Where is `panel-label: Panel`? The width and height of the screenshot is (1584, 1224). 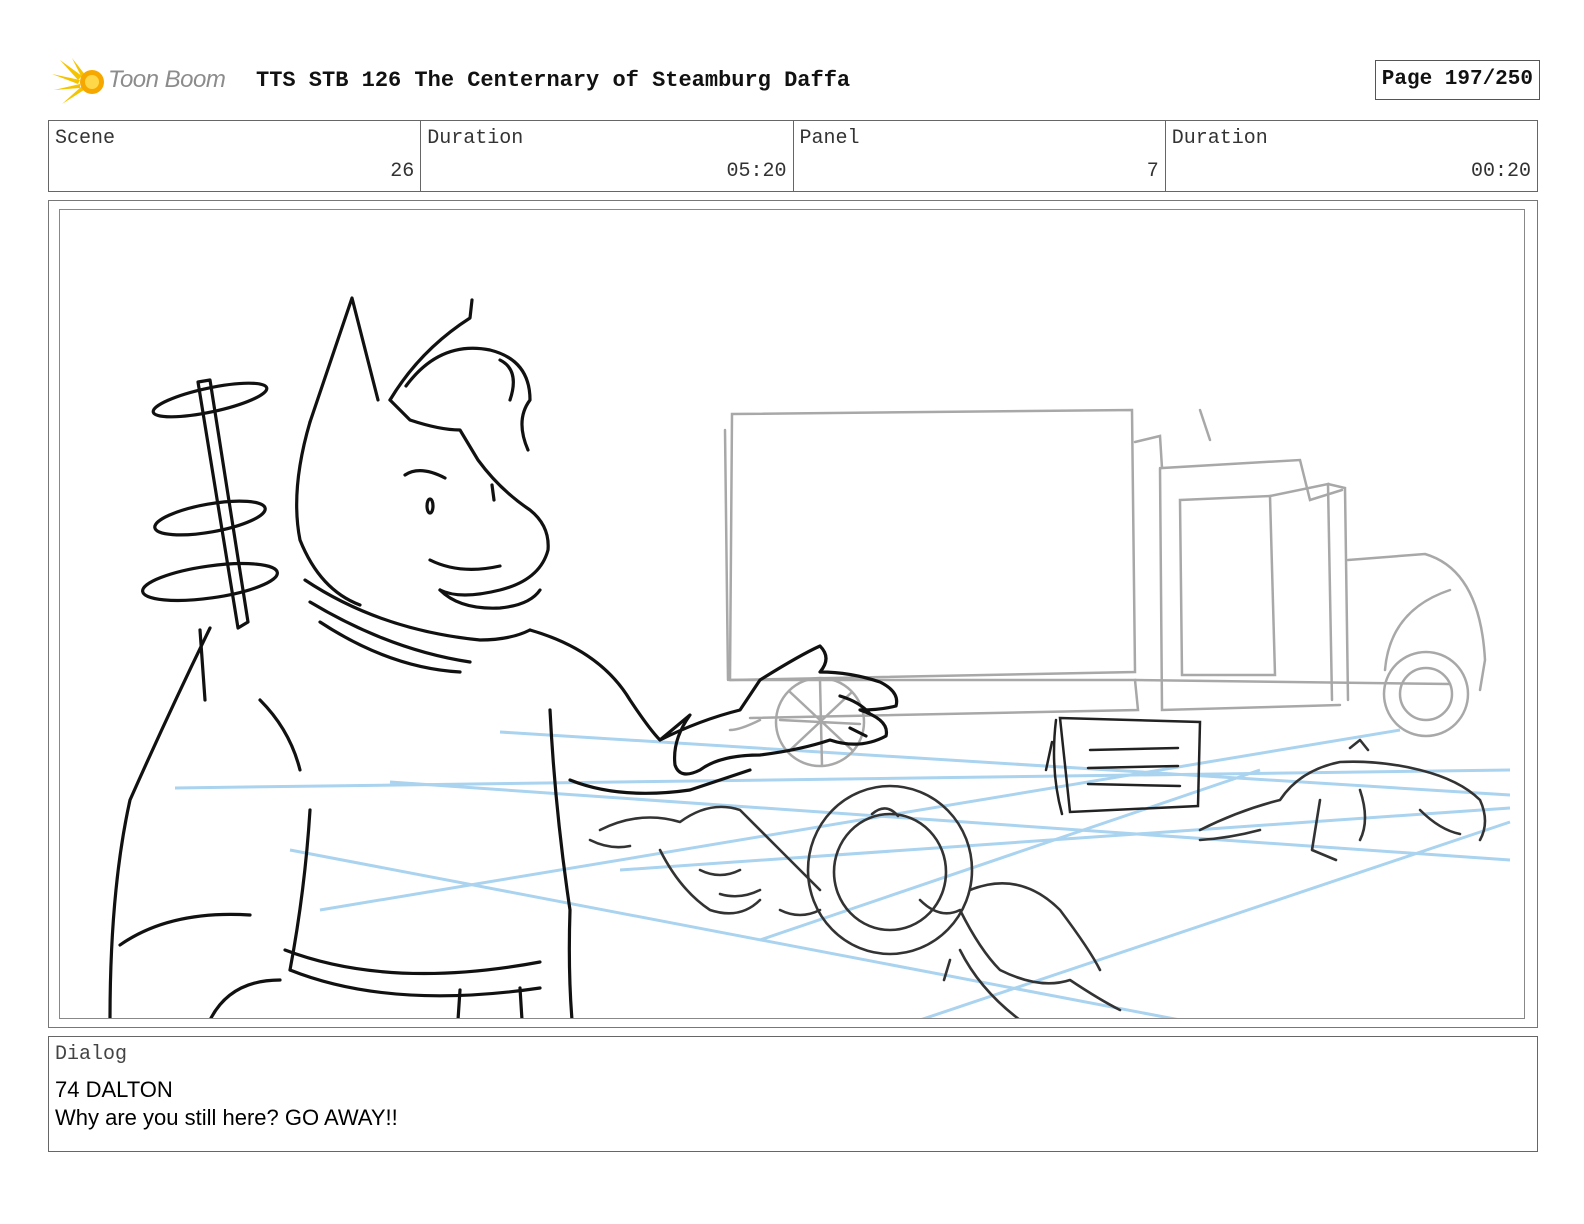 panel-label: Panel is located at coordinates (829, 138).